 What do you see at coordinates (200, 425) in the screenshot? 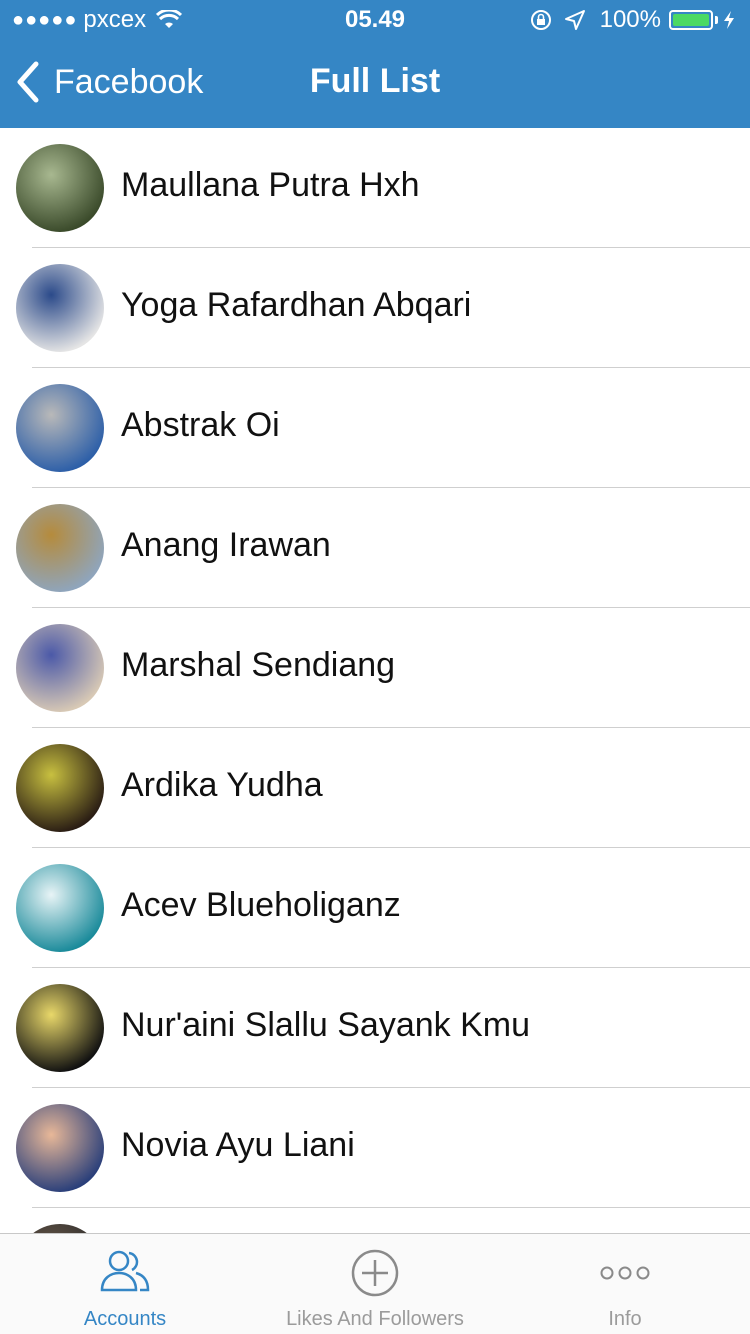
I see `account-name: Abstrak Oi` at bounding box center [200, 425].